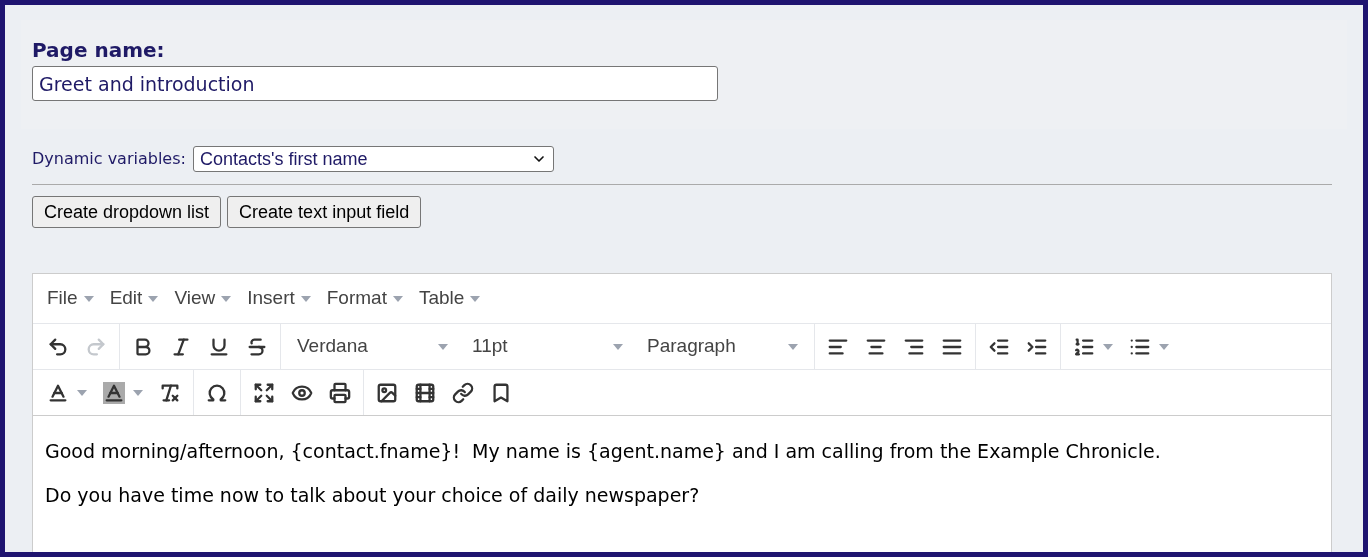  I want to click on redo-icon, so click(96, 346).